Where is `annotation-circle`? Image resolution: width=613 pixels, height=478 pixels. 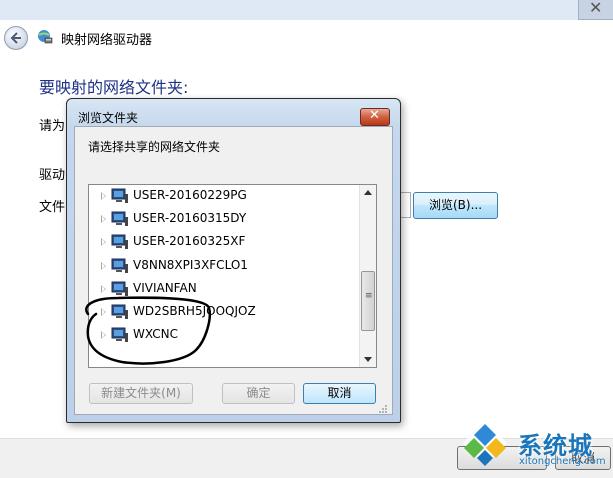 annotation-circle is located at coordinates (148, 330).